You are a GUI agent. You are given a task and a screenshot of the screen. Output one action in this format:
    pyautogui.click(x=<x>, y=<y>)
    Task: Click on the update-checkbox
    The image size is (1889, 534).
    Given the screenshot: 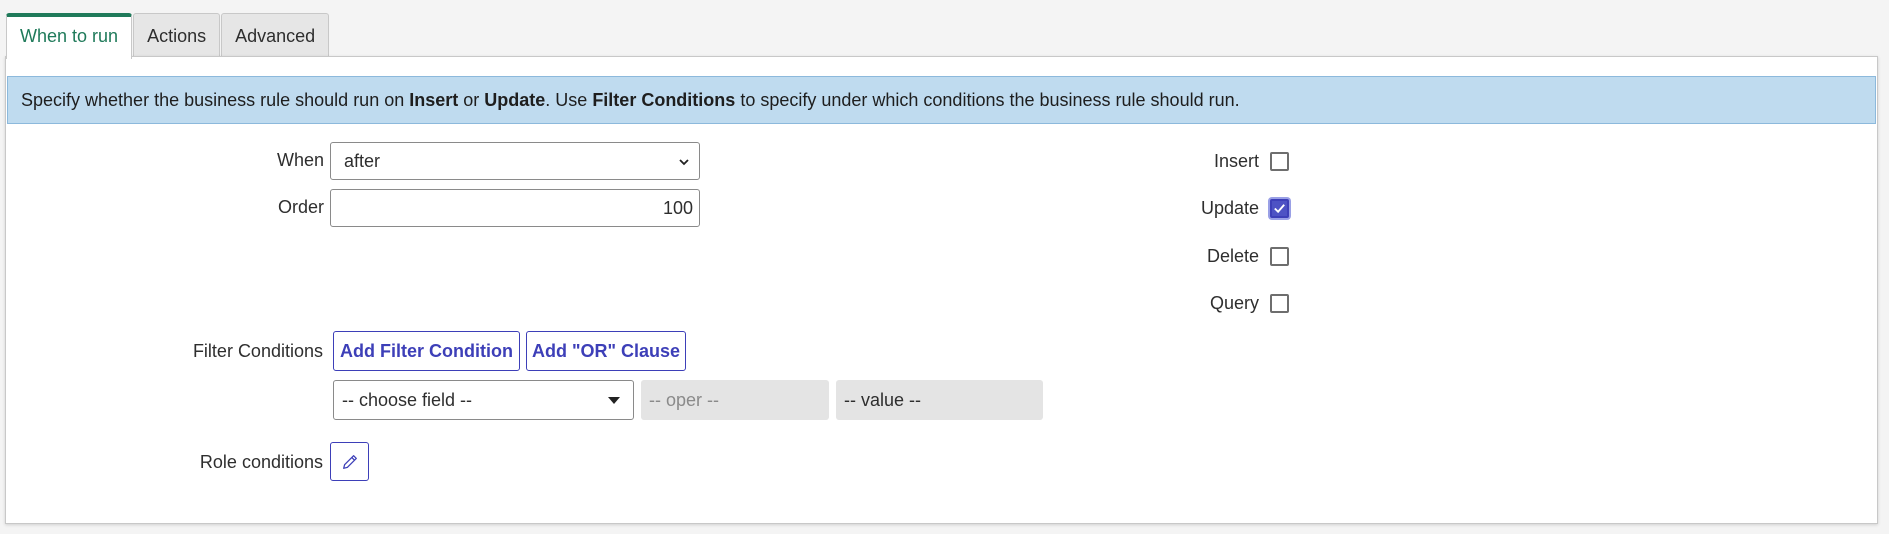 What is the action you would take?
    pyautogui.click(x=1279, y=208)
    